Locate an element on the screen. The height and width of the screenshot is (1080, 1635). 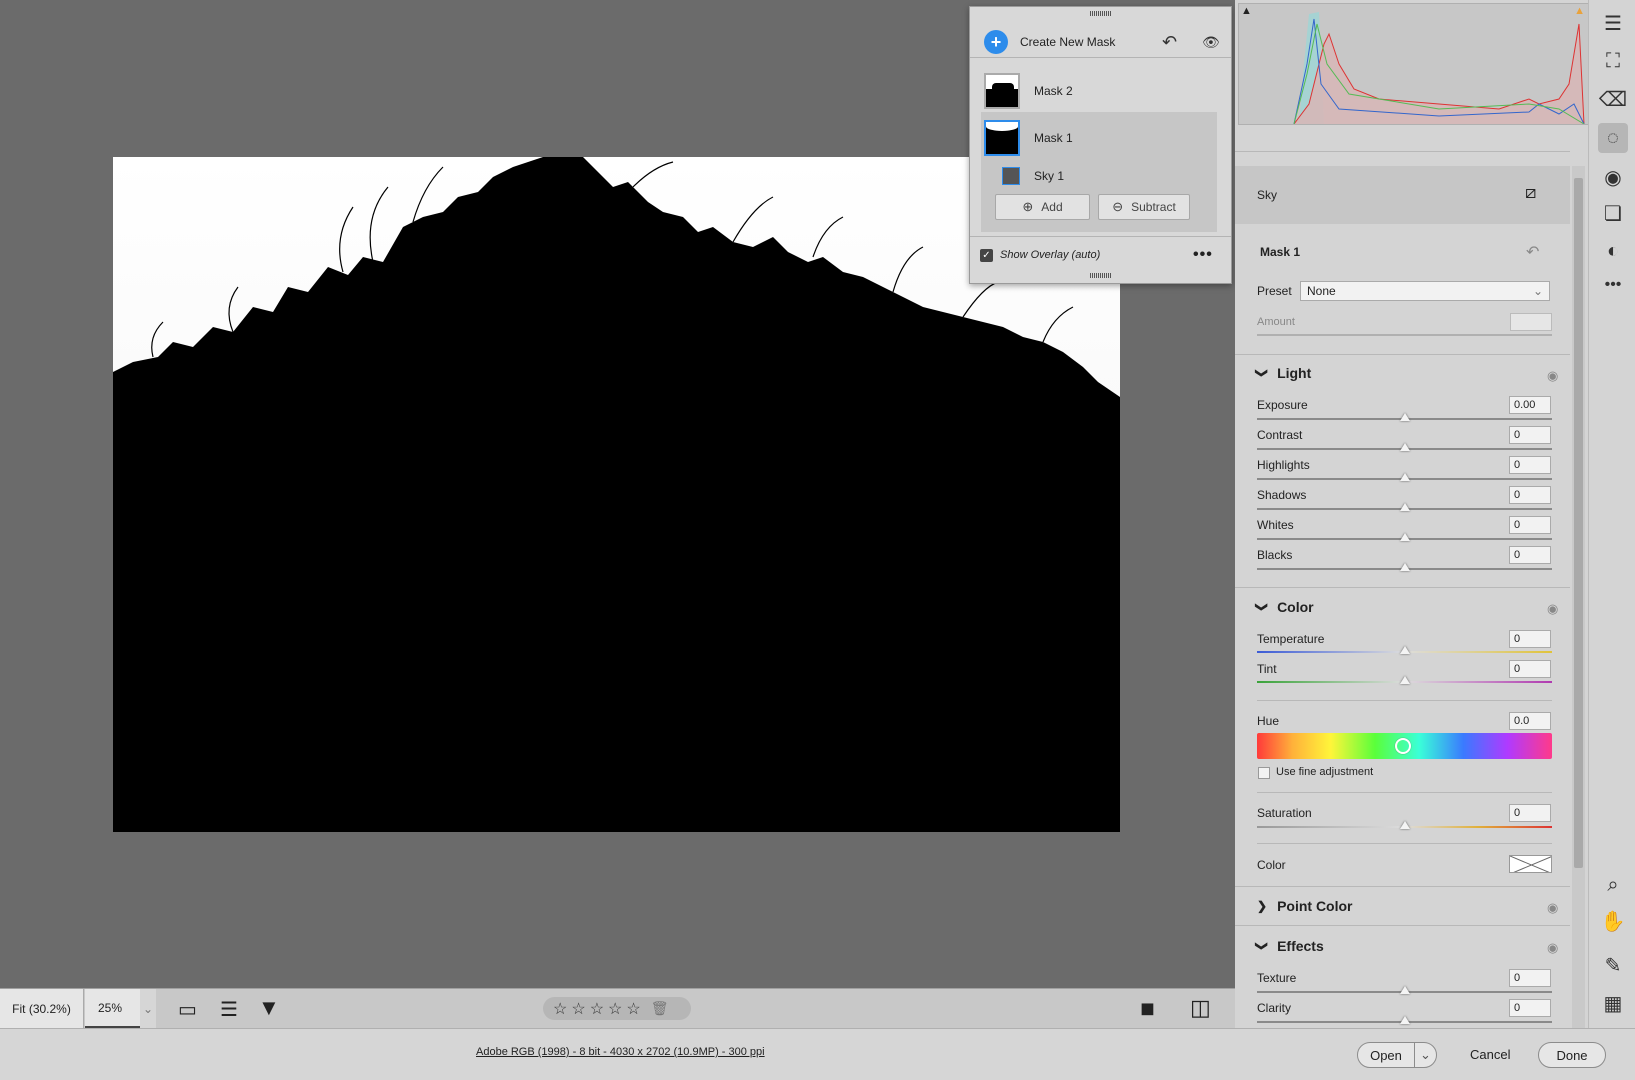
hue-slider-handle is located at coordinates (1403, 746).